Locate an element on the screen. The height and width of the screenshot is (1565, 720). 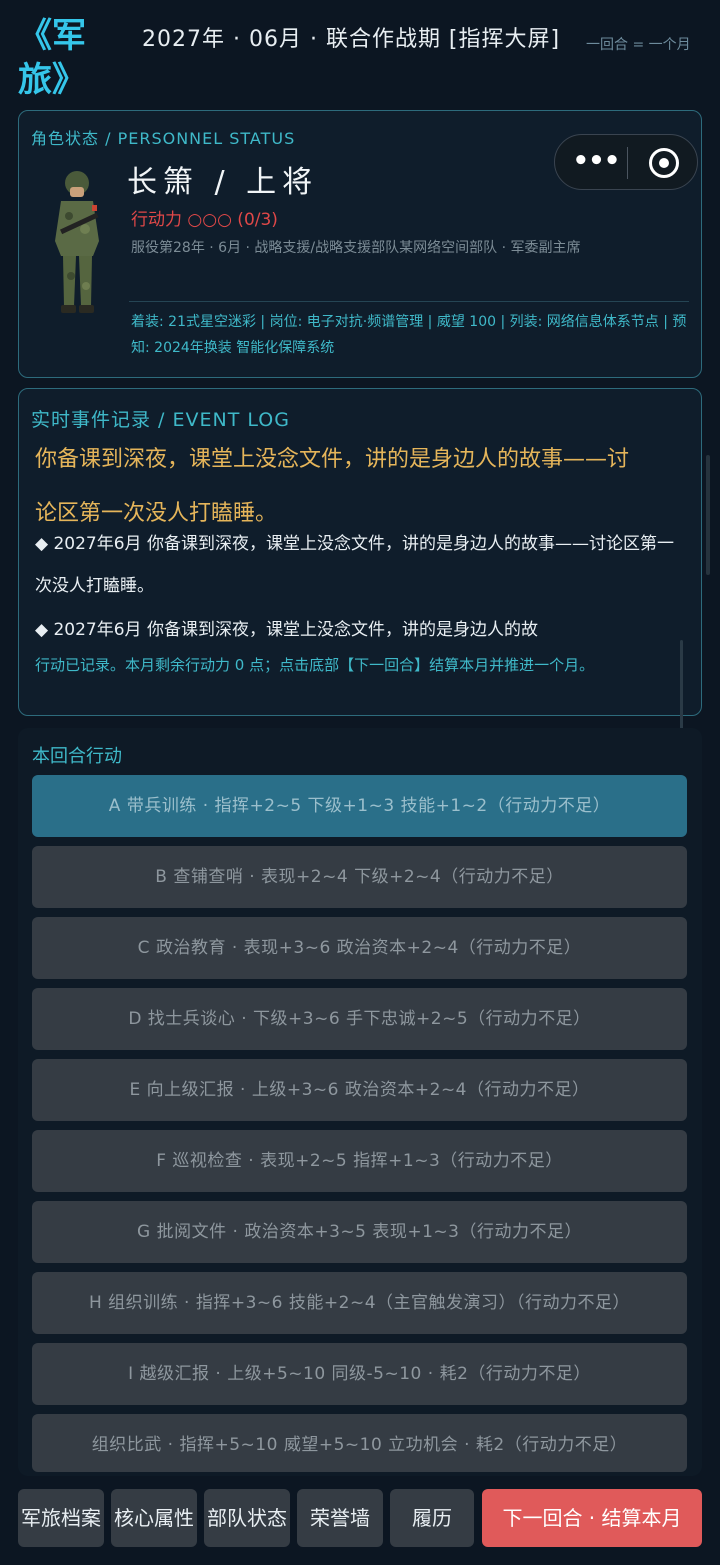
miniprogram-capsule: ••• is located at coordinates (626, 162).